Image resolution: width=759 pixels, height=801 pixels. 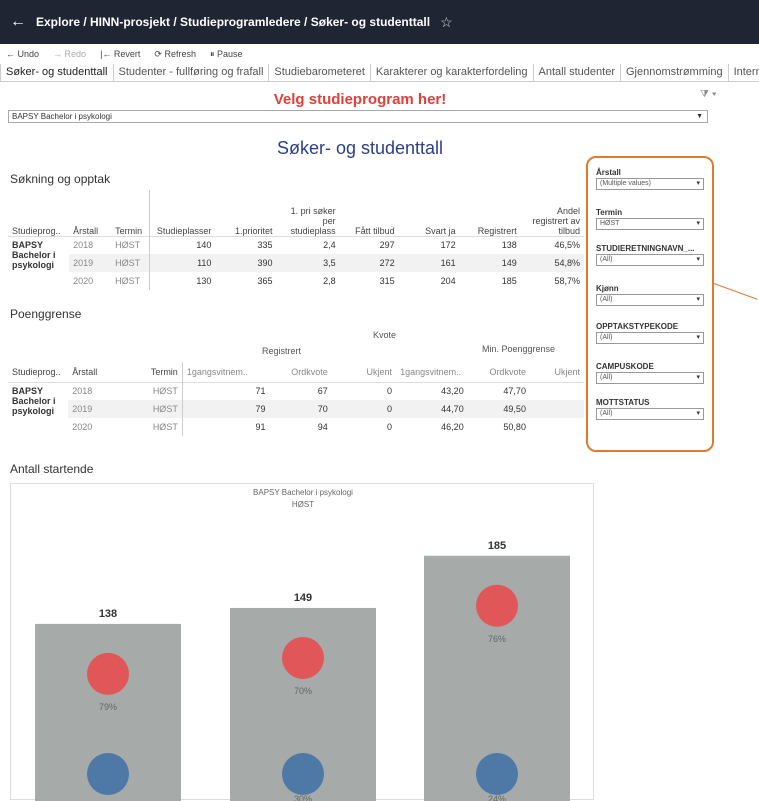 What do you see at coordinates (60, 179) in the screenshot?
I see `sokning-heading: Søkning og opptak` at bounding box center [60, 179].